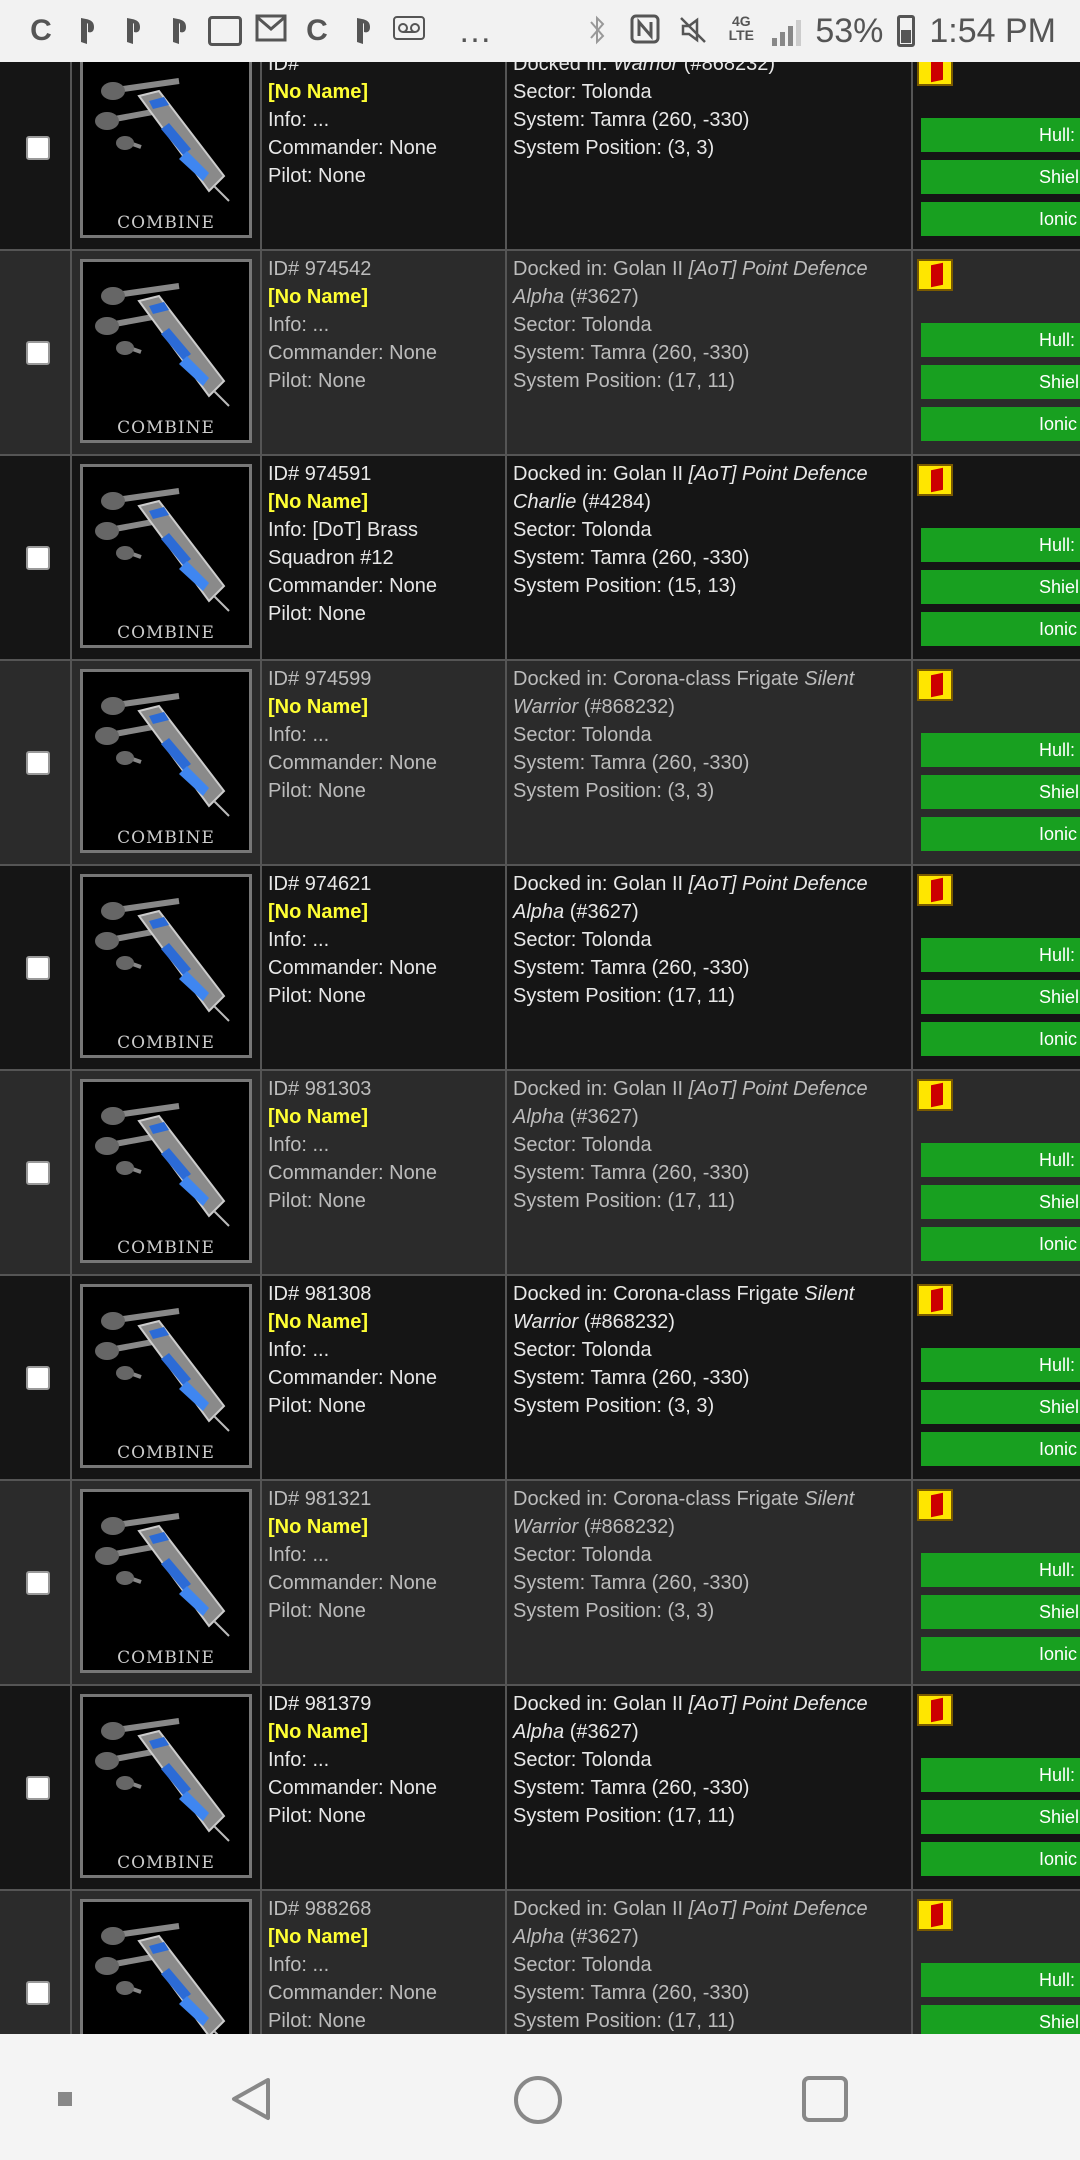 The width and height of the screenshot is (1080, 2160). I want to click on ship-id: 981308, so click(338, 1294).